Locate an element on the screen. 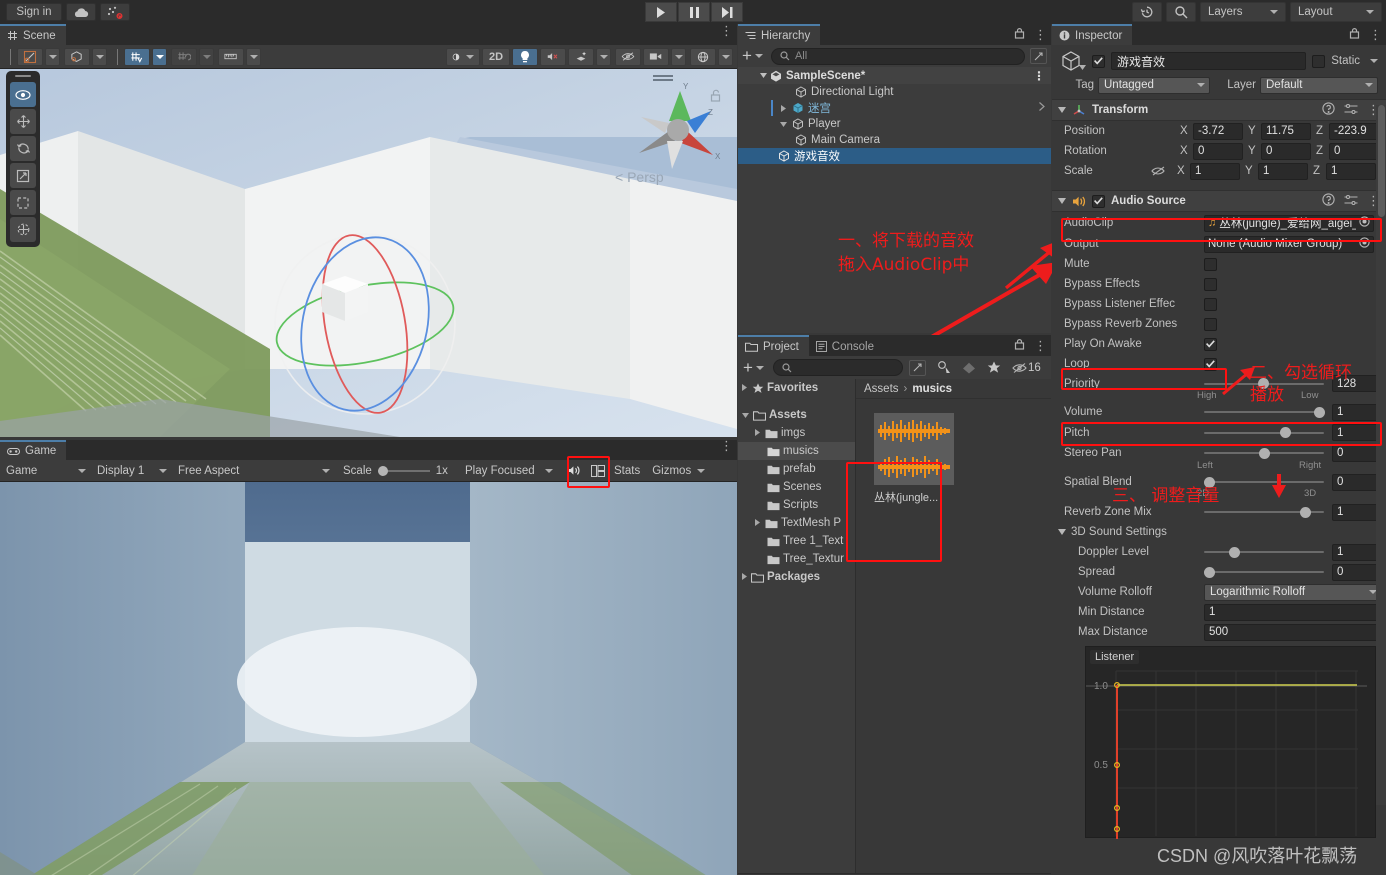 The width and height of the screenshot is (1386, 875). game-panel-menu: ⋮ is located at coordinates (726, 445).